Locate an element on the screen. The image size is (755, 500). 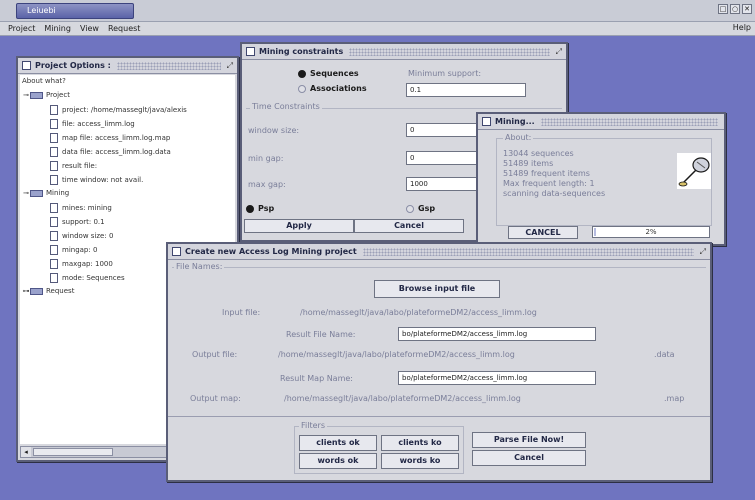
result-file-input: bo/plateformeDM2/access_limm.log is located at coordinates (497, 334).